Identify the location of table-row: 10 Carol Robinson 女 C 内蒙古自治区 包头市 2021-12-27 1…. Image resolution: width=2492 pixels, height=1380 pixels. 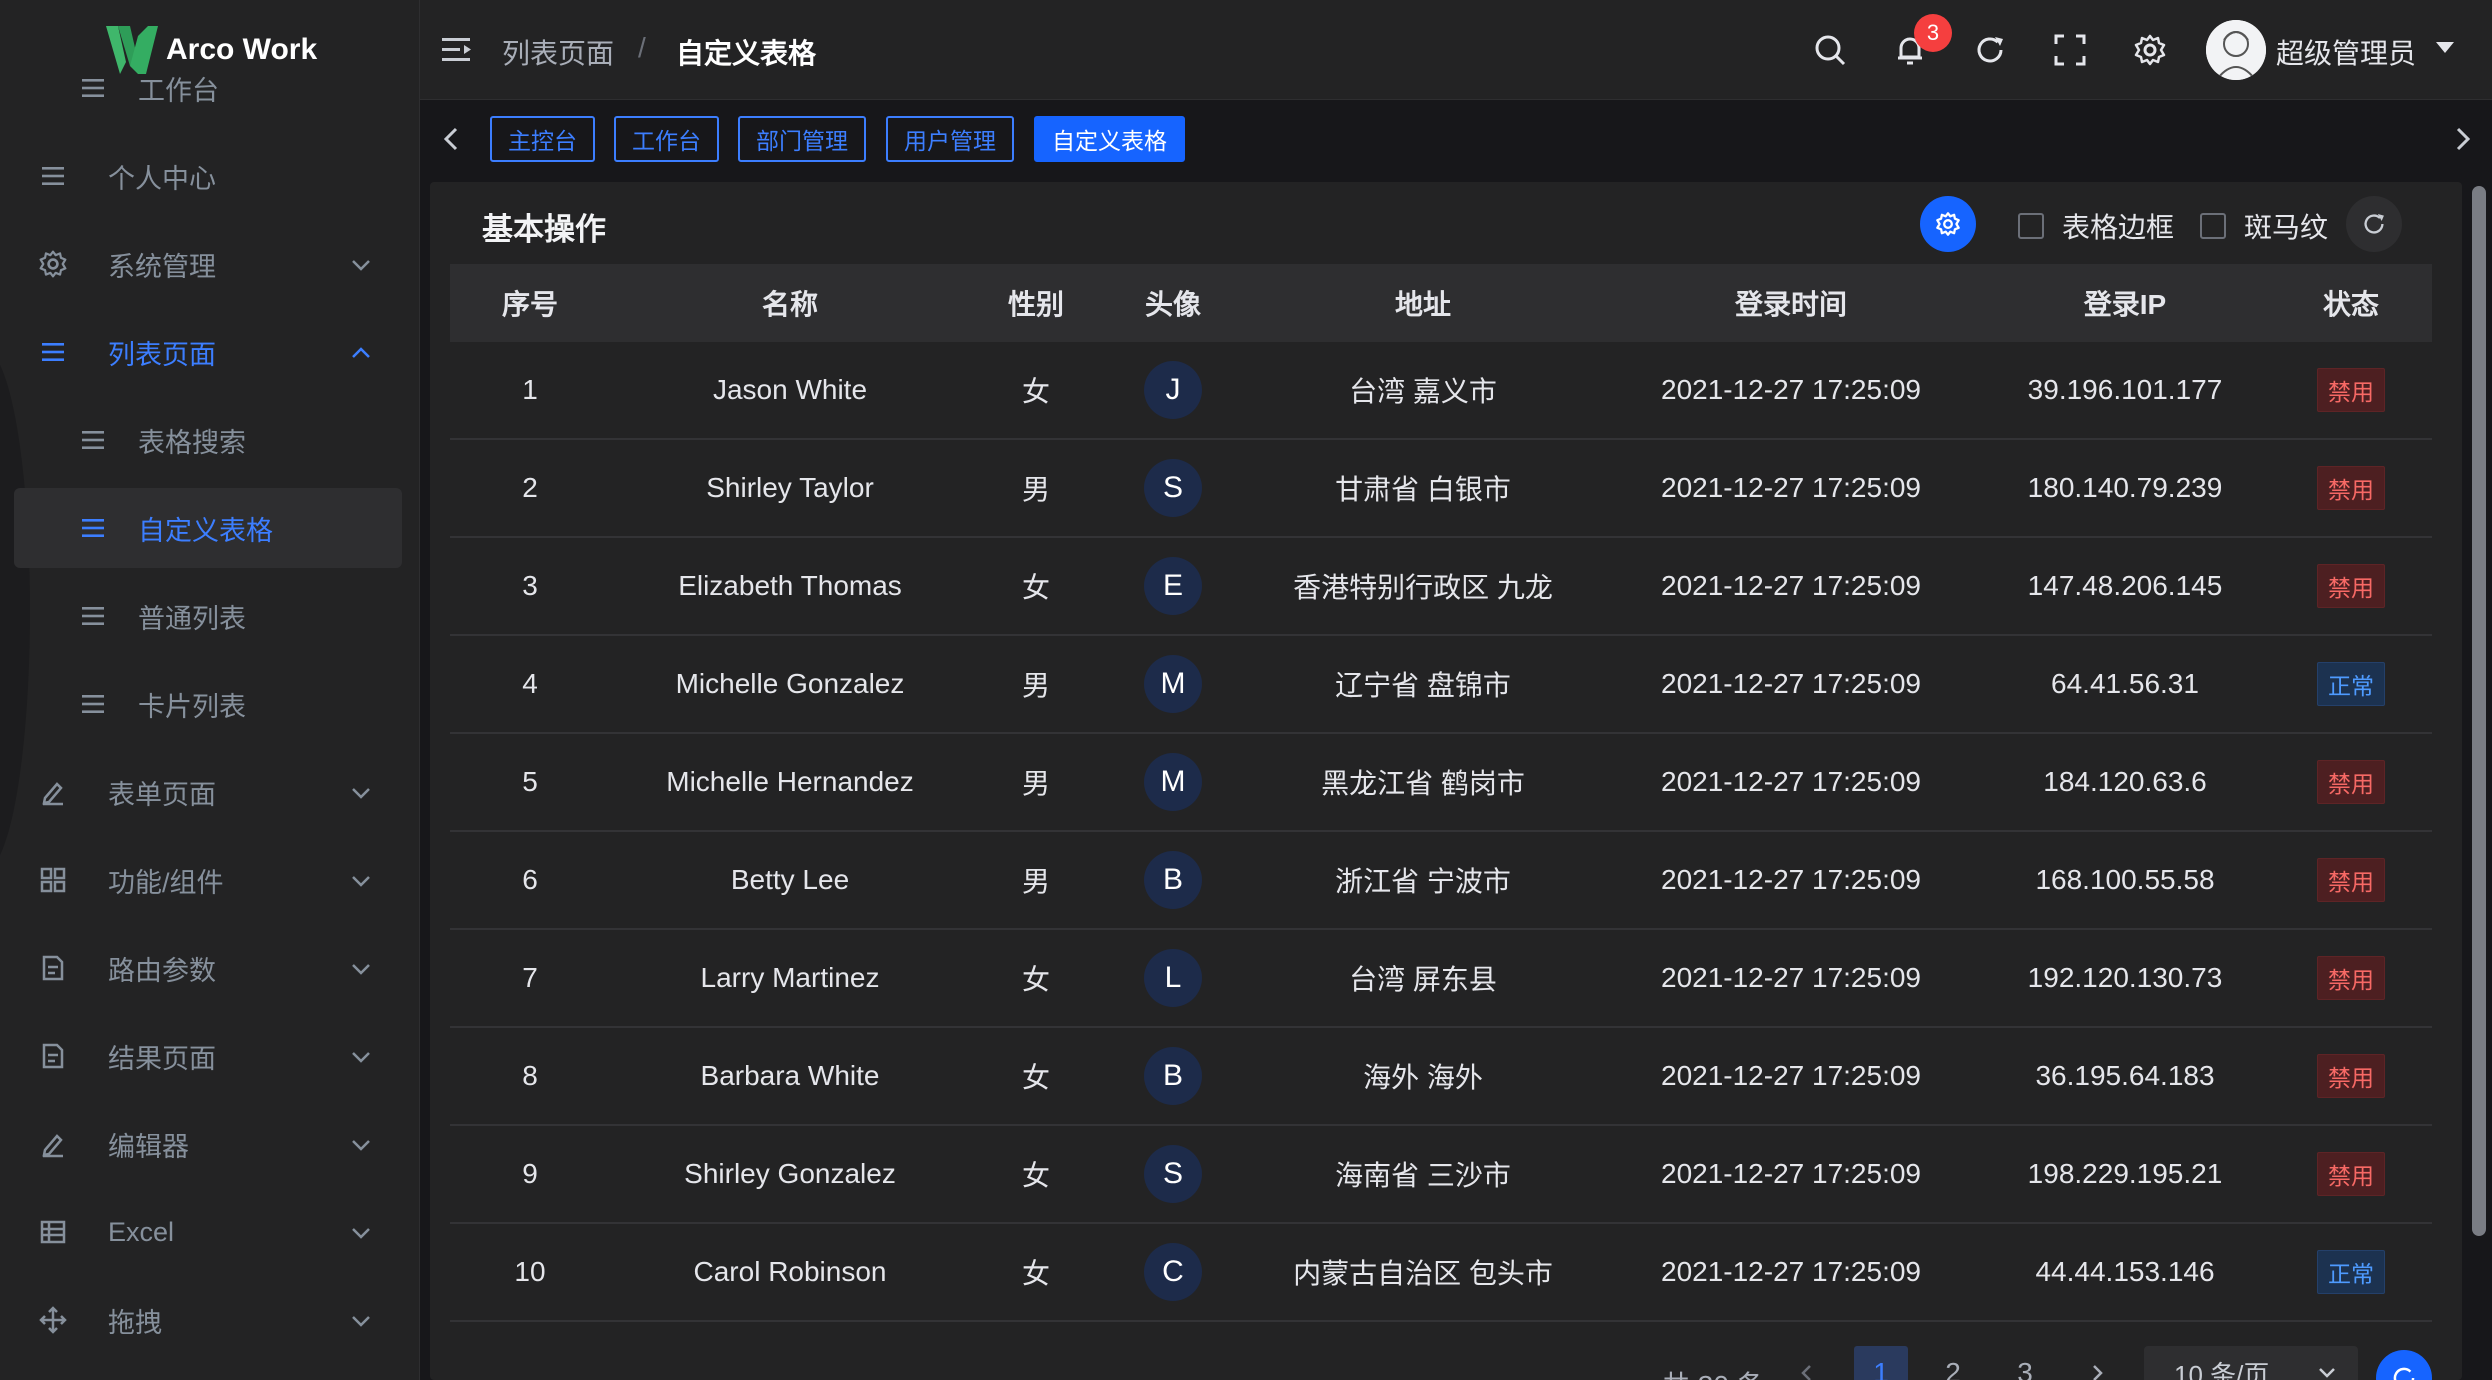
(1441, 1273).